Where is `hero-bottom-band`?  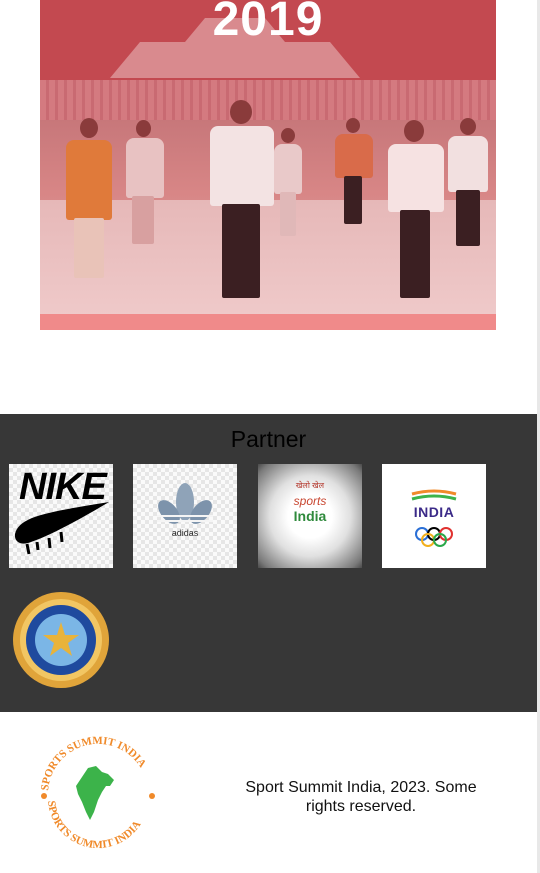 hero-bottom-band is located at coordinates (268, 322).